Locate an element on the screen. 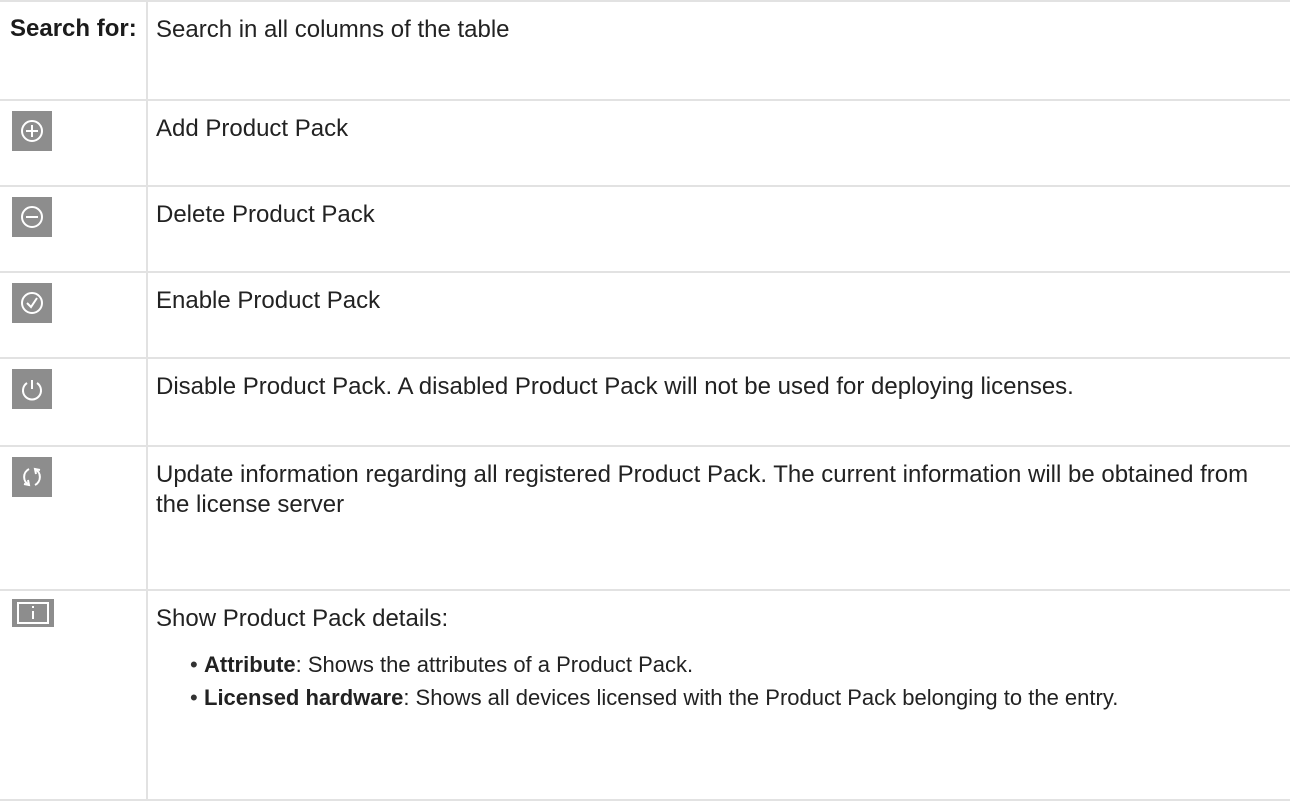  search-description: Search in all columns of the table is located at coordinates (333, 29).